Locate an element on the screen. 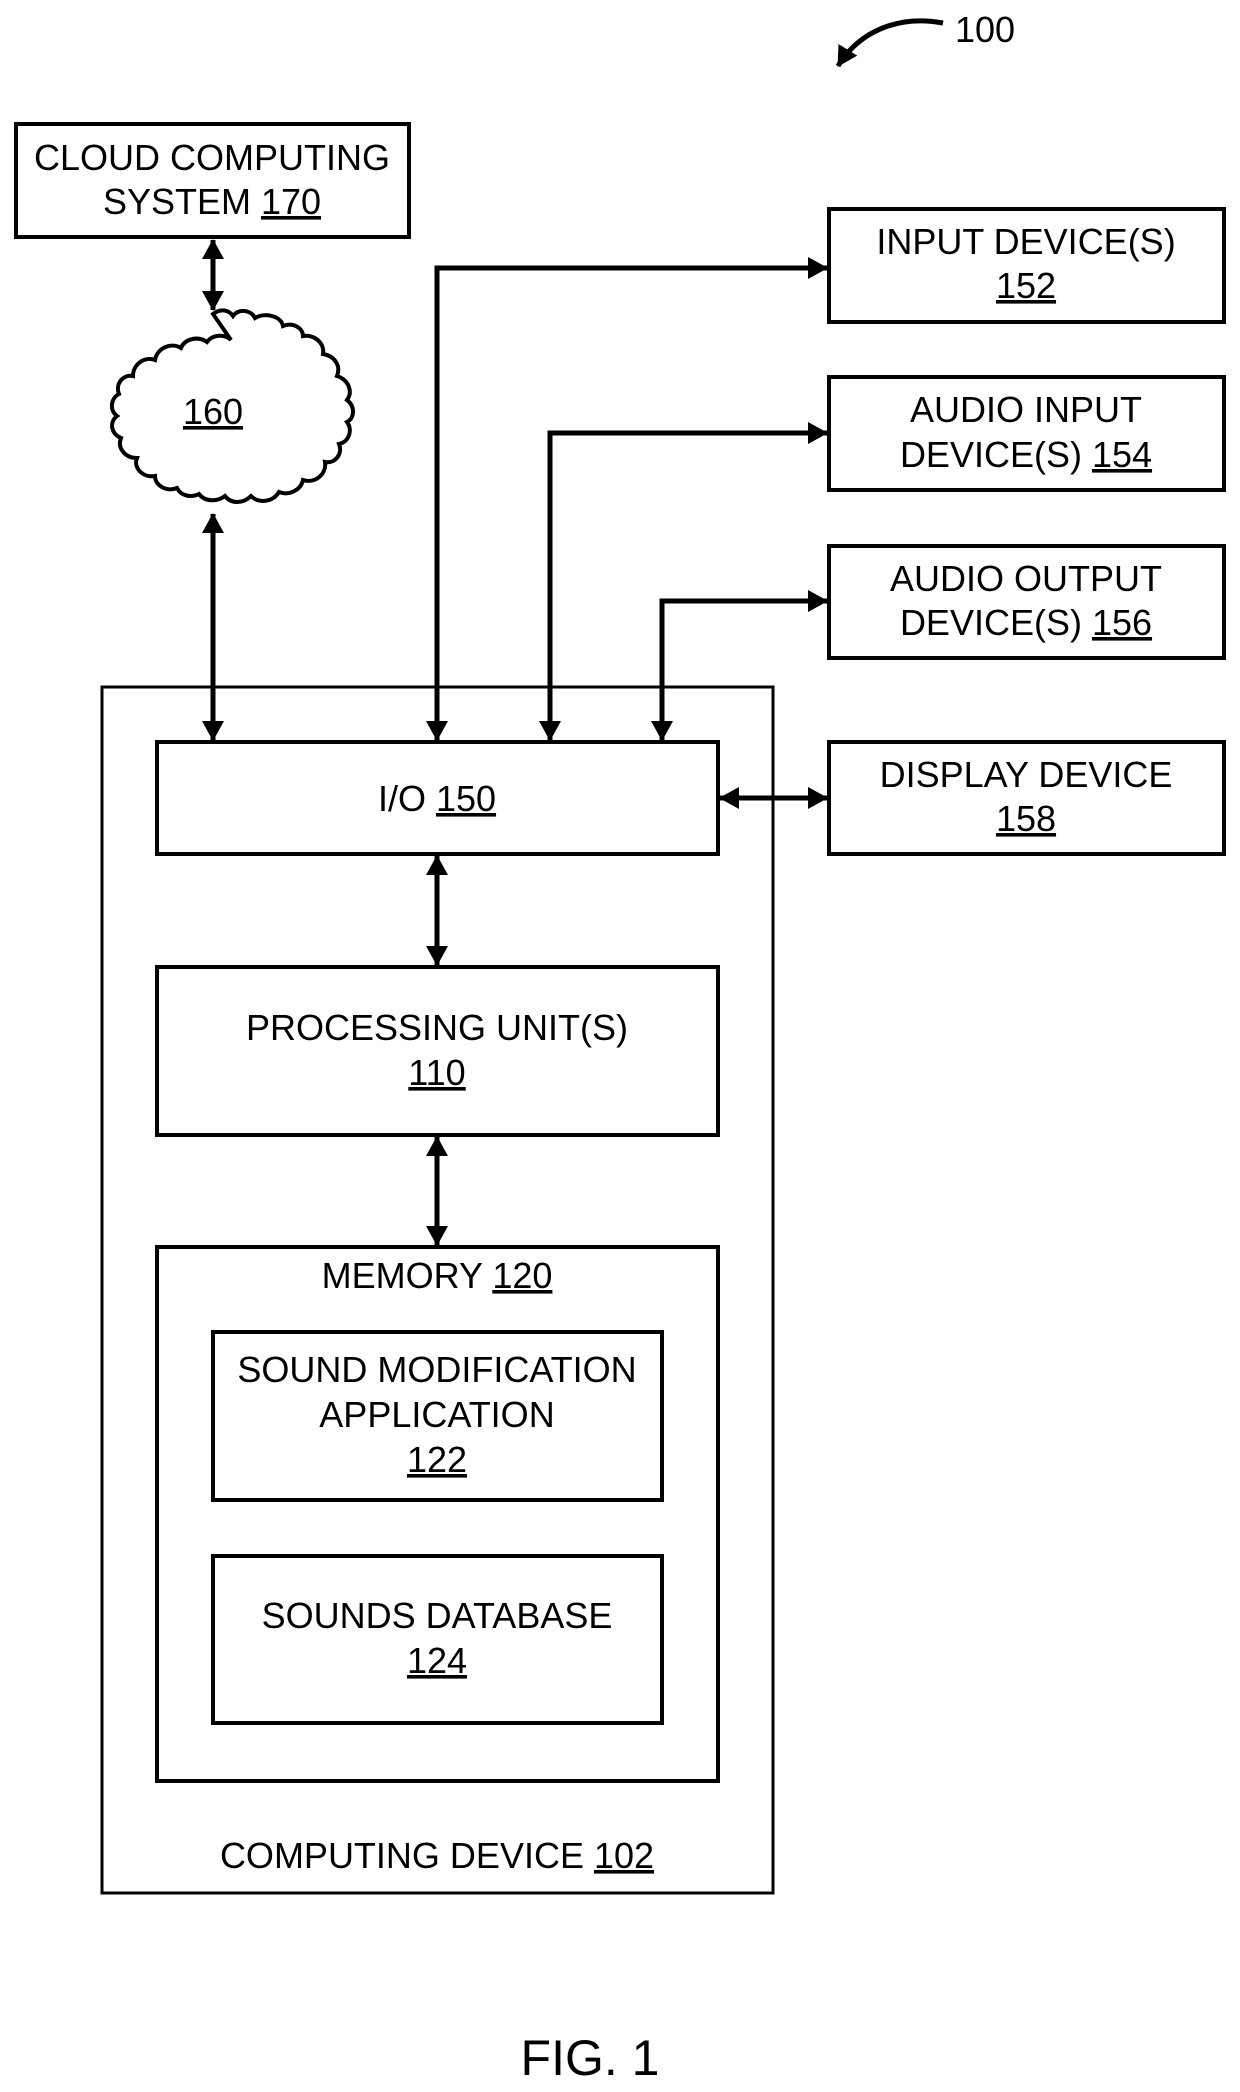 This screenshot has height=2092, width=1240. sound-mod-ref: 122 is located at coordinates (437, 1459).